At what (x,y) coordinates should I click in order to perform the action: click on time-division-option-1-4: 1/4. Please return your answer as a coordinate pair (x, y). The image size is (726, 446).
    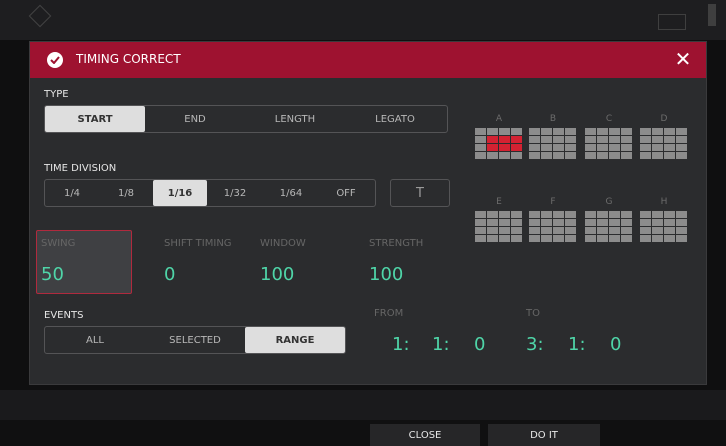
    Looking at the image, I should click on (72, 193).